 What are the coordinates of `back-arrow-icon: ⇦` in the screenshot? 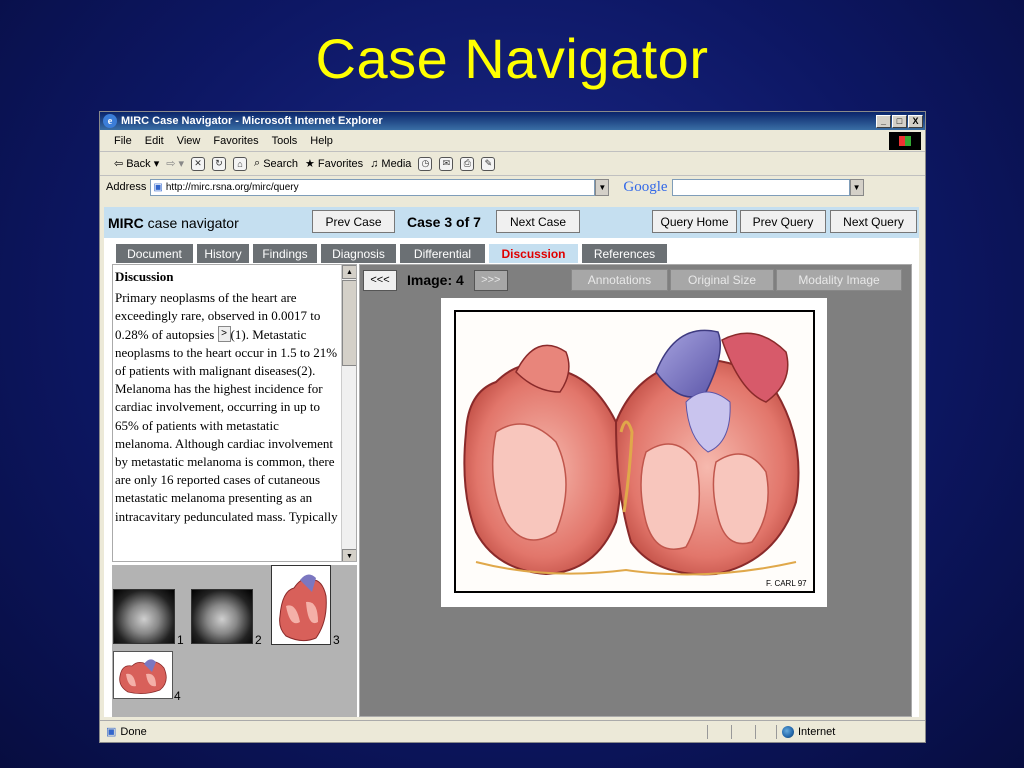 It's located at (119, 164).